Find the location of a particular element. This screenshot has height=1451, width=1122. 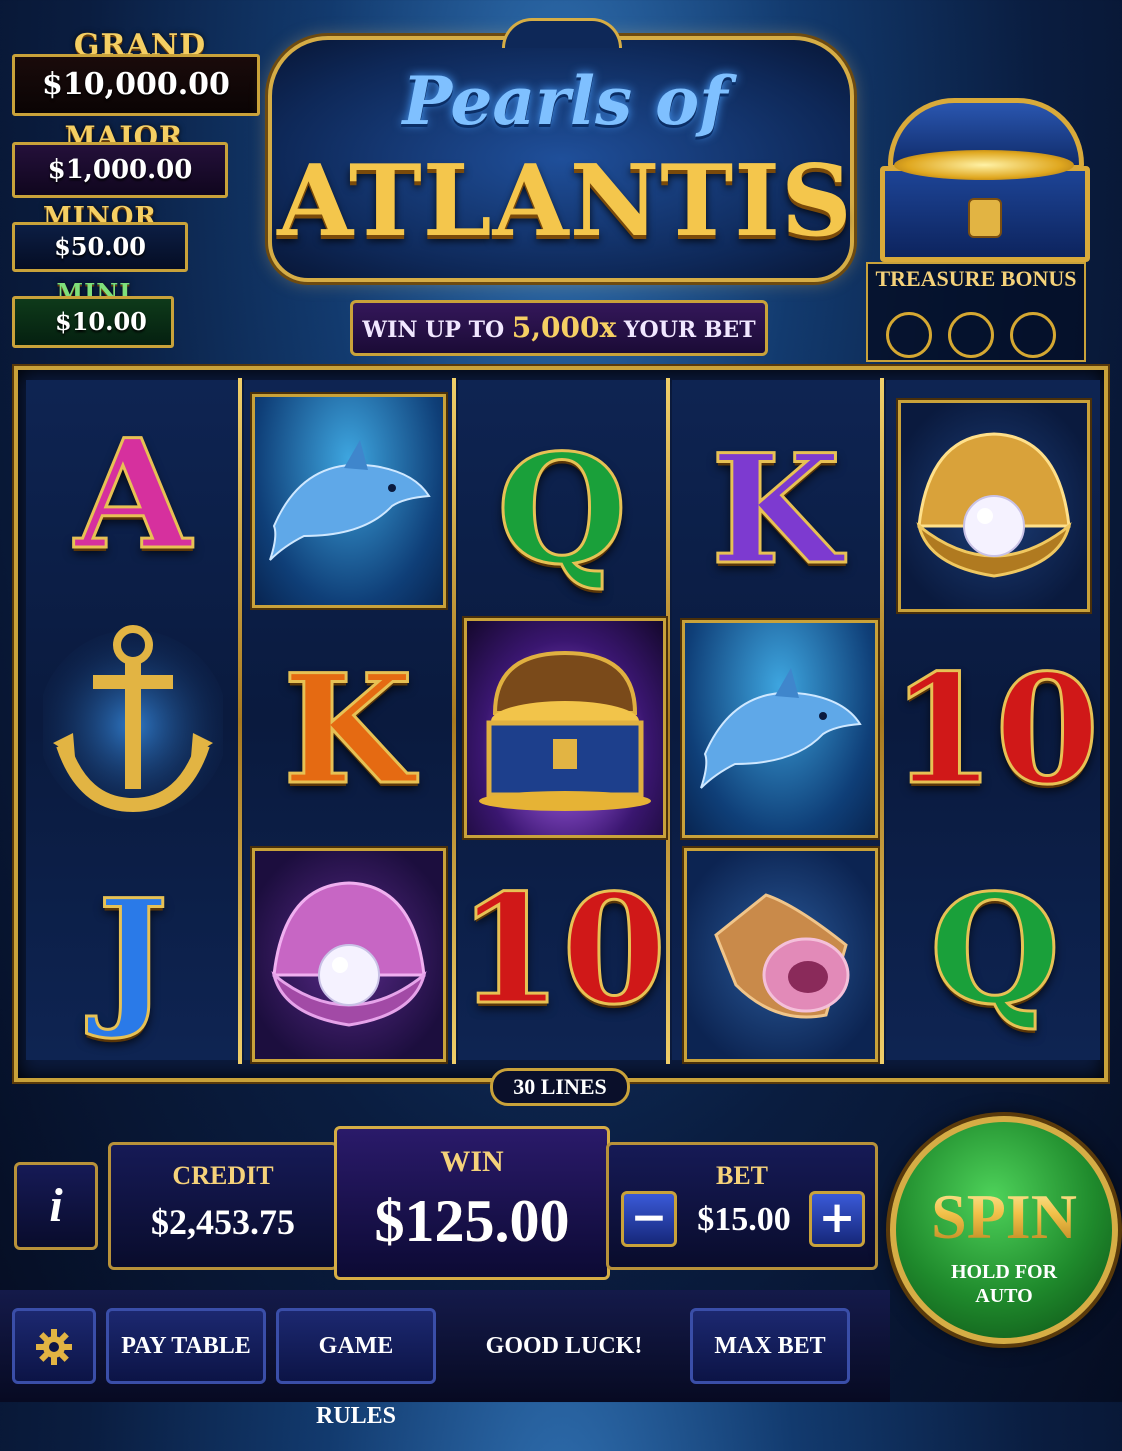

major-value: $1,000.00 is located at coordinates (120, 170).